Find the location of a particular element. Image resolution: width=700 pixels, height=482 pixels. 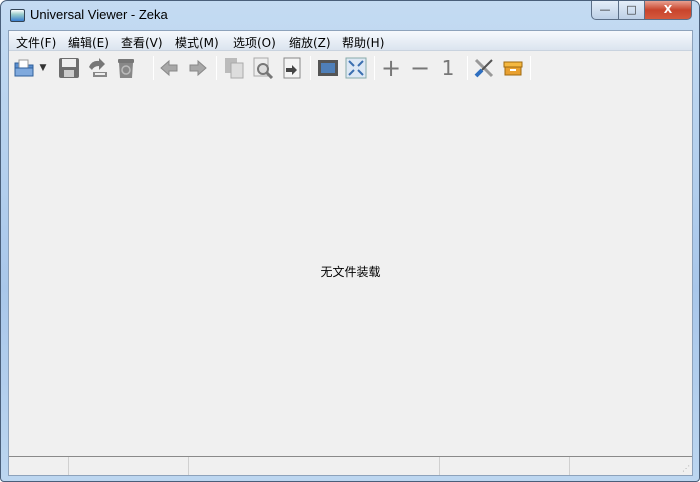

previous-arrow-icon is located at coordinates (169, 68).